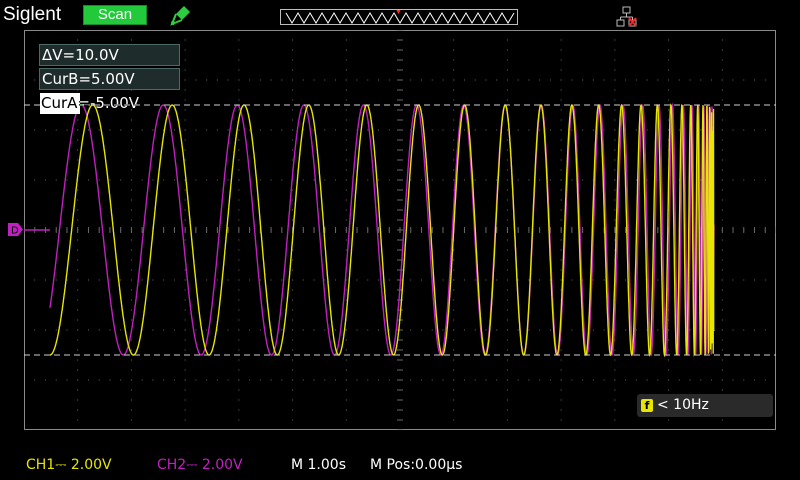 This screenshot has width=800, height=480. Describe the element at coordinates (115, 15) in the screenshot. I see `scan-mode-button: Scan` at that location.